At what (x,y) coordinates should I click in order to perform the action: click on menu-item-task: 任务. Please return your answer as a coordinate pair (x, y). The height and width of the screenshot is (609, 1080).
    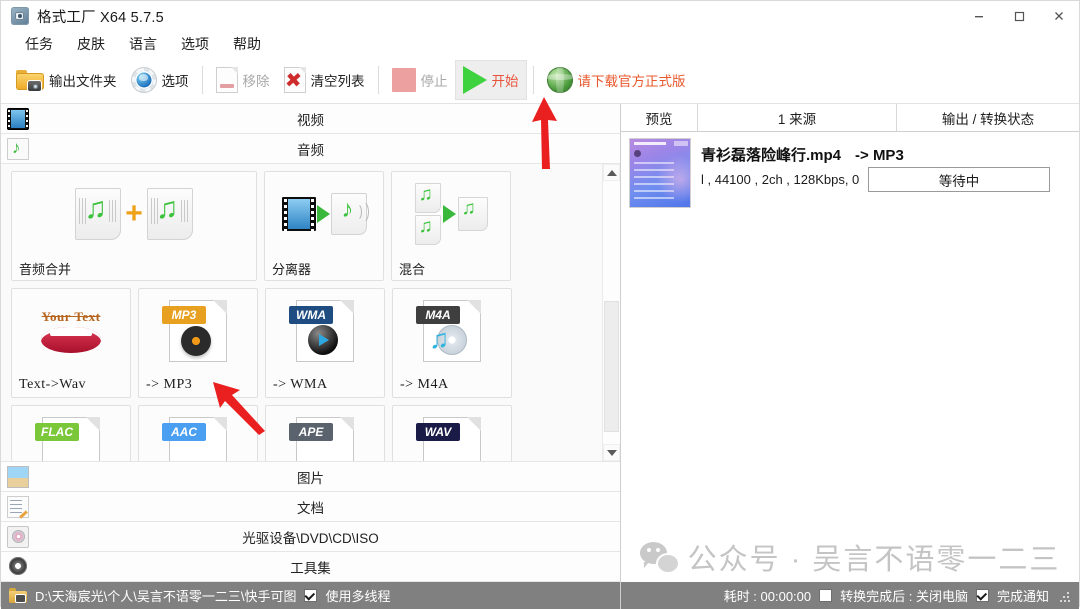
    Looking at the image, I should click on (39, 44).